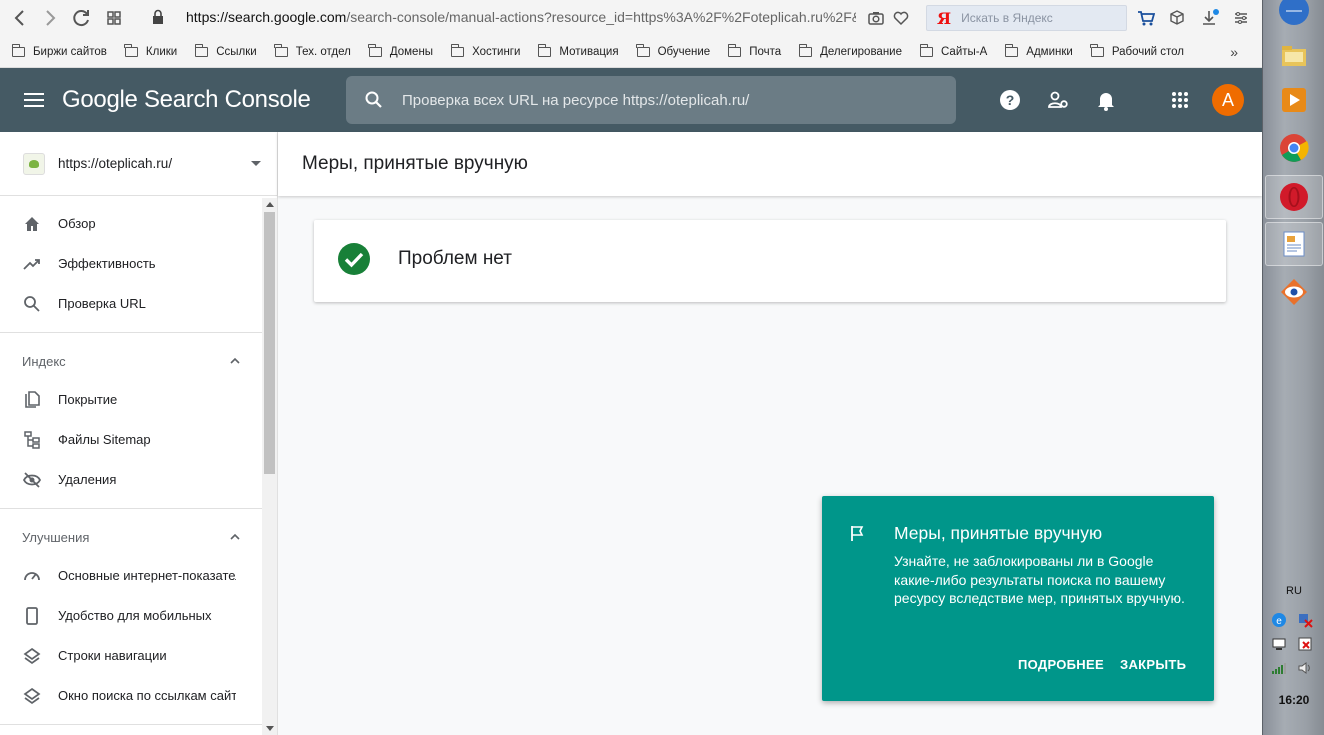 This screenshot has width=1324, height=735. Describe the element at coordinates (901, 18) in the screenshot. I see `heart-icon` at that location.